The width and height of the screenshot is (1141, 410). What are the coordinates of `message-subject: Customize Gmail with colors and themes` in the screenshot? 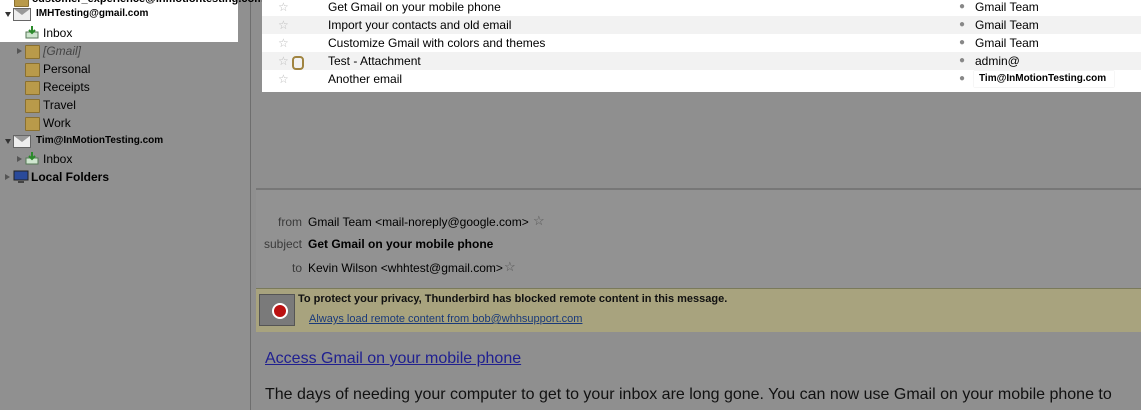 It's located at (437, 43).